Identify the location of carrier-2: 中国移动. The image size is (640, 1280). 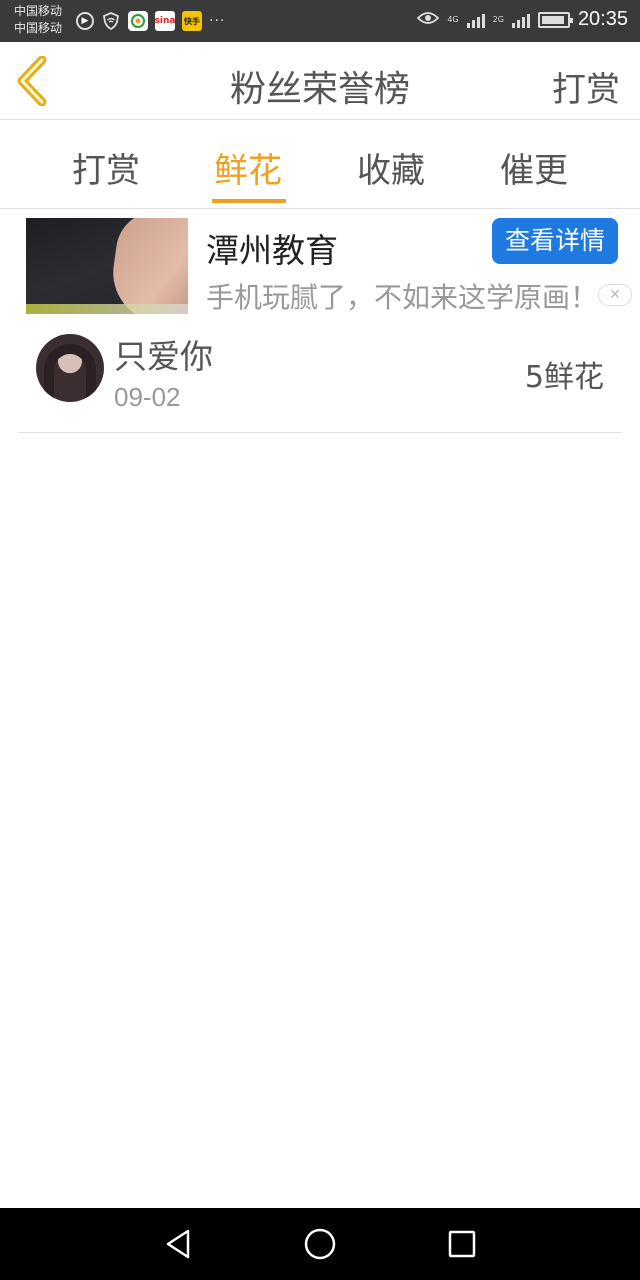
(38, 28).